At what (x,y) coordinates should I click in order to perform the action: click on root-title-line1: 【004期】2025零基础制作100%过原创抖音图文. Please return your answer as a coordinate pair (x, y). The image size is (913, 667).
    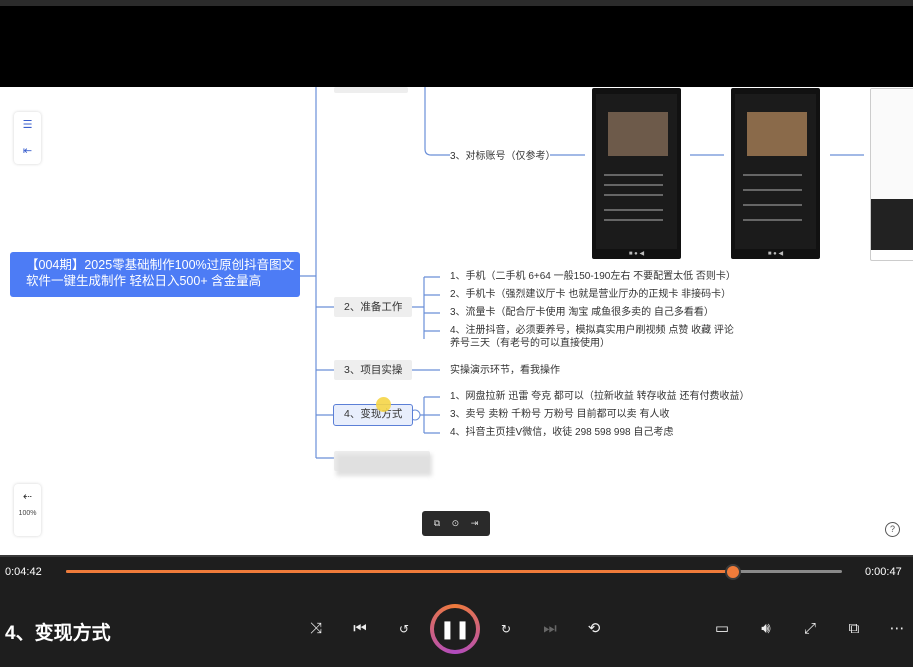
    Looking at the image, I should click on (160, 265).